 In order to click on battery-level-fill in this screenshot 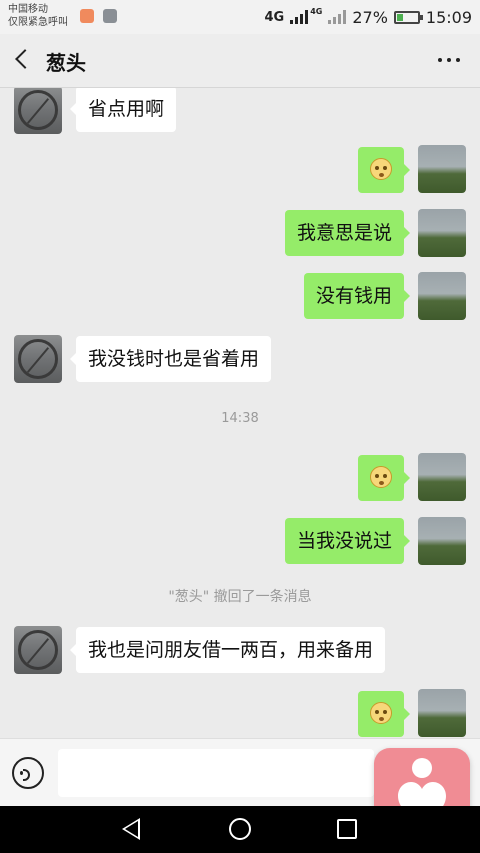, I will do `click(399, 17)`.